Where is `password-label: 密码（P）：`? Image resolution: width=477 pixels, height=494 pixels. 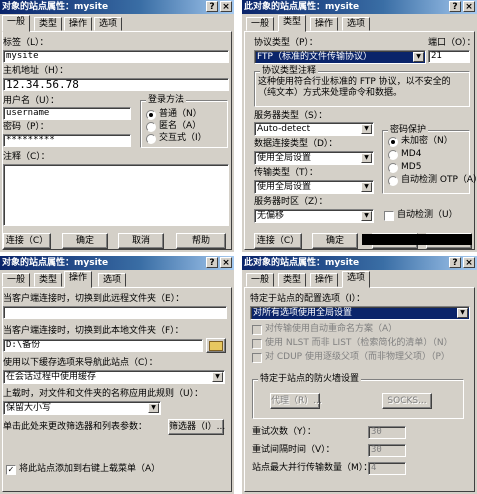 password-label: 密码（P）： is located at coordinates (26, 127).